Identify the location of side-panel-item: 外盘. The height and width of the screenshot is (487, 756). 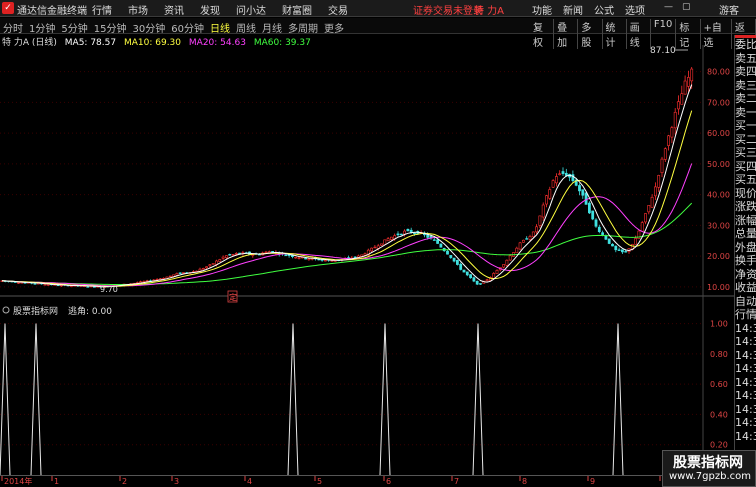
(745, 247).